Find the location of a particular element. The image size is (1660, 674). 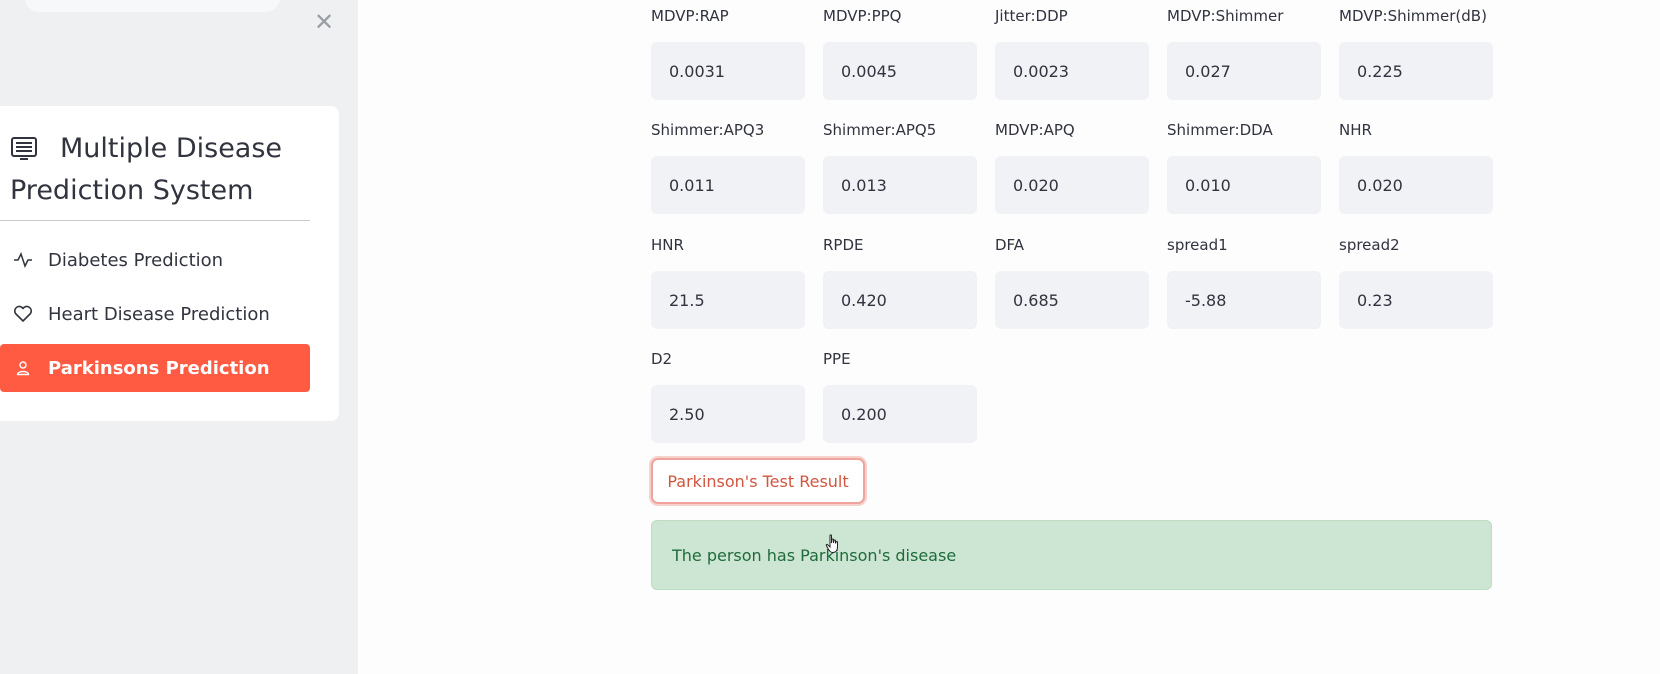

activity-icon is located at coordinates (23, 260).